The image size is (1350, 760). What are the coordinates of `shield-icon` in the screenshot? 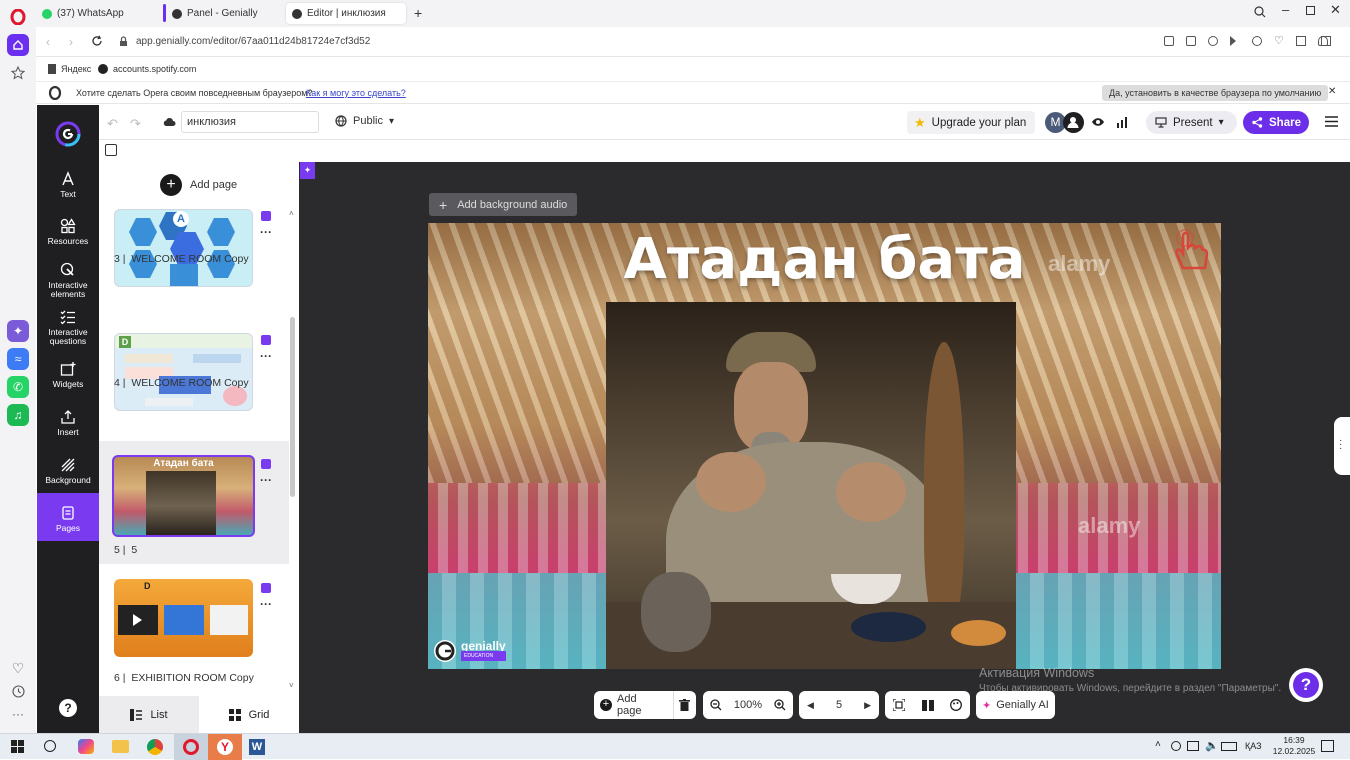 It's located at (1213, 41).